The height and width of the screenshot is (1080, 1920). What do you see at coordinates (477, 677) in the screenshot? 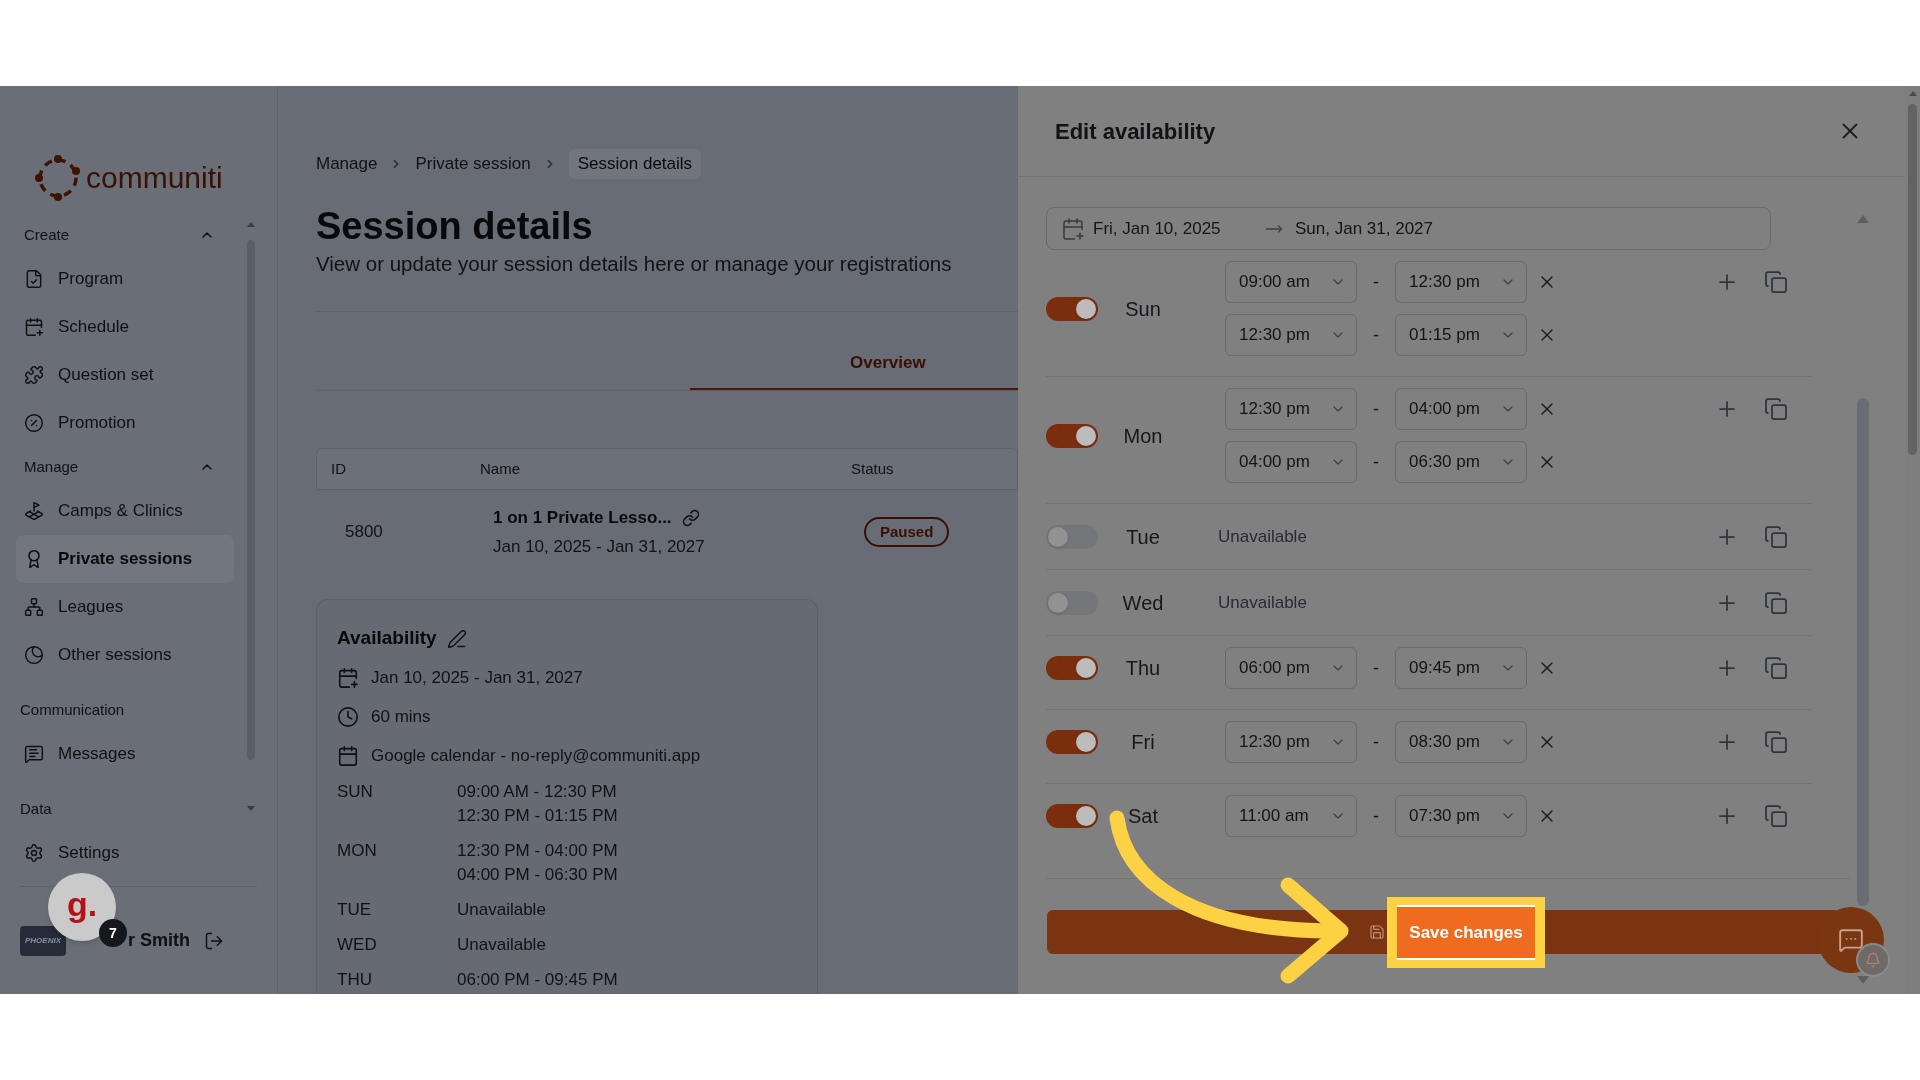
I see `detail-text: Jan 10, 2025 - Jan 31, 2027` at bounding box center [477, 677].